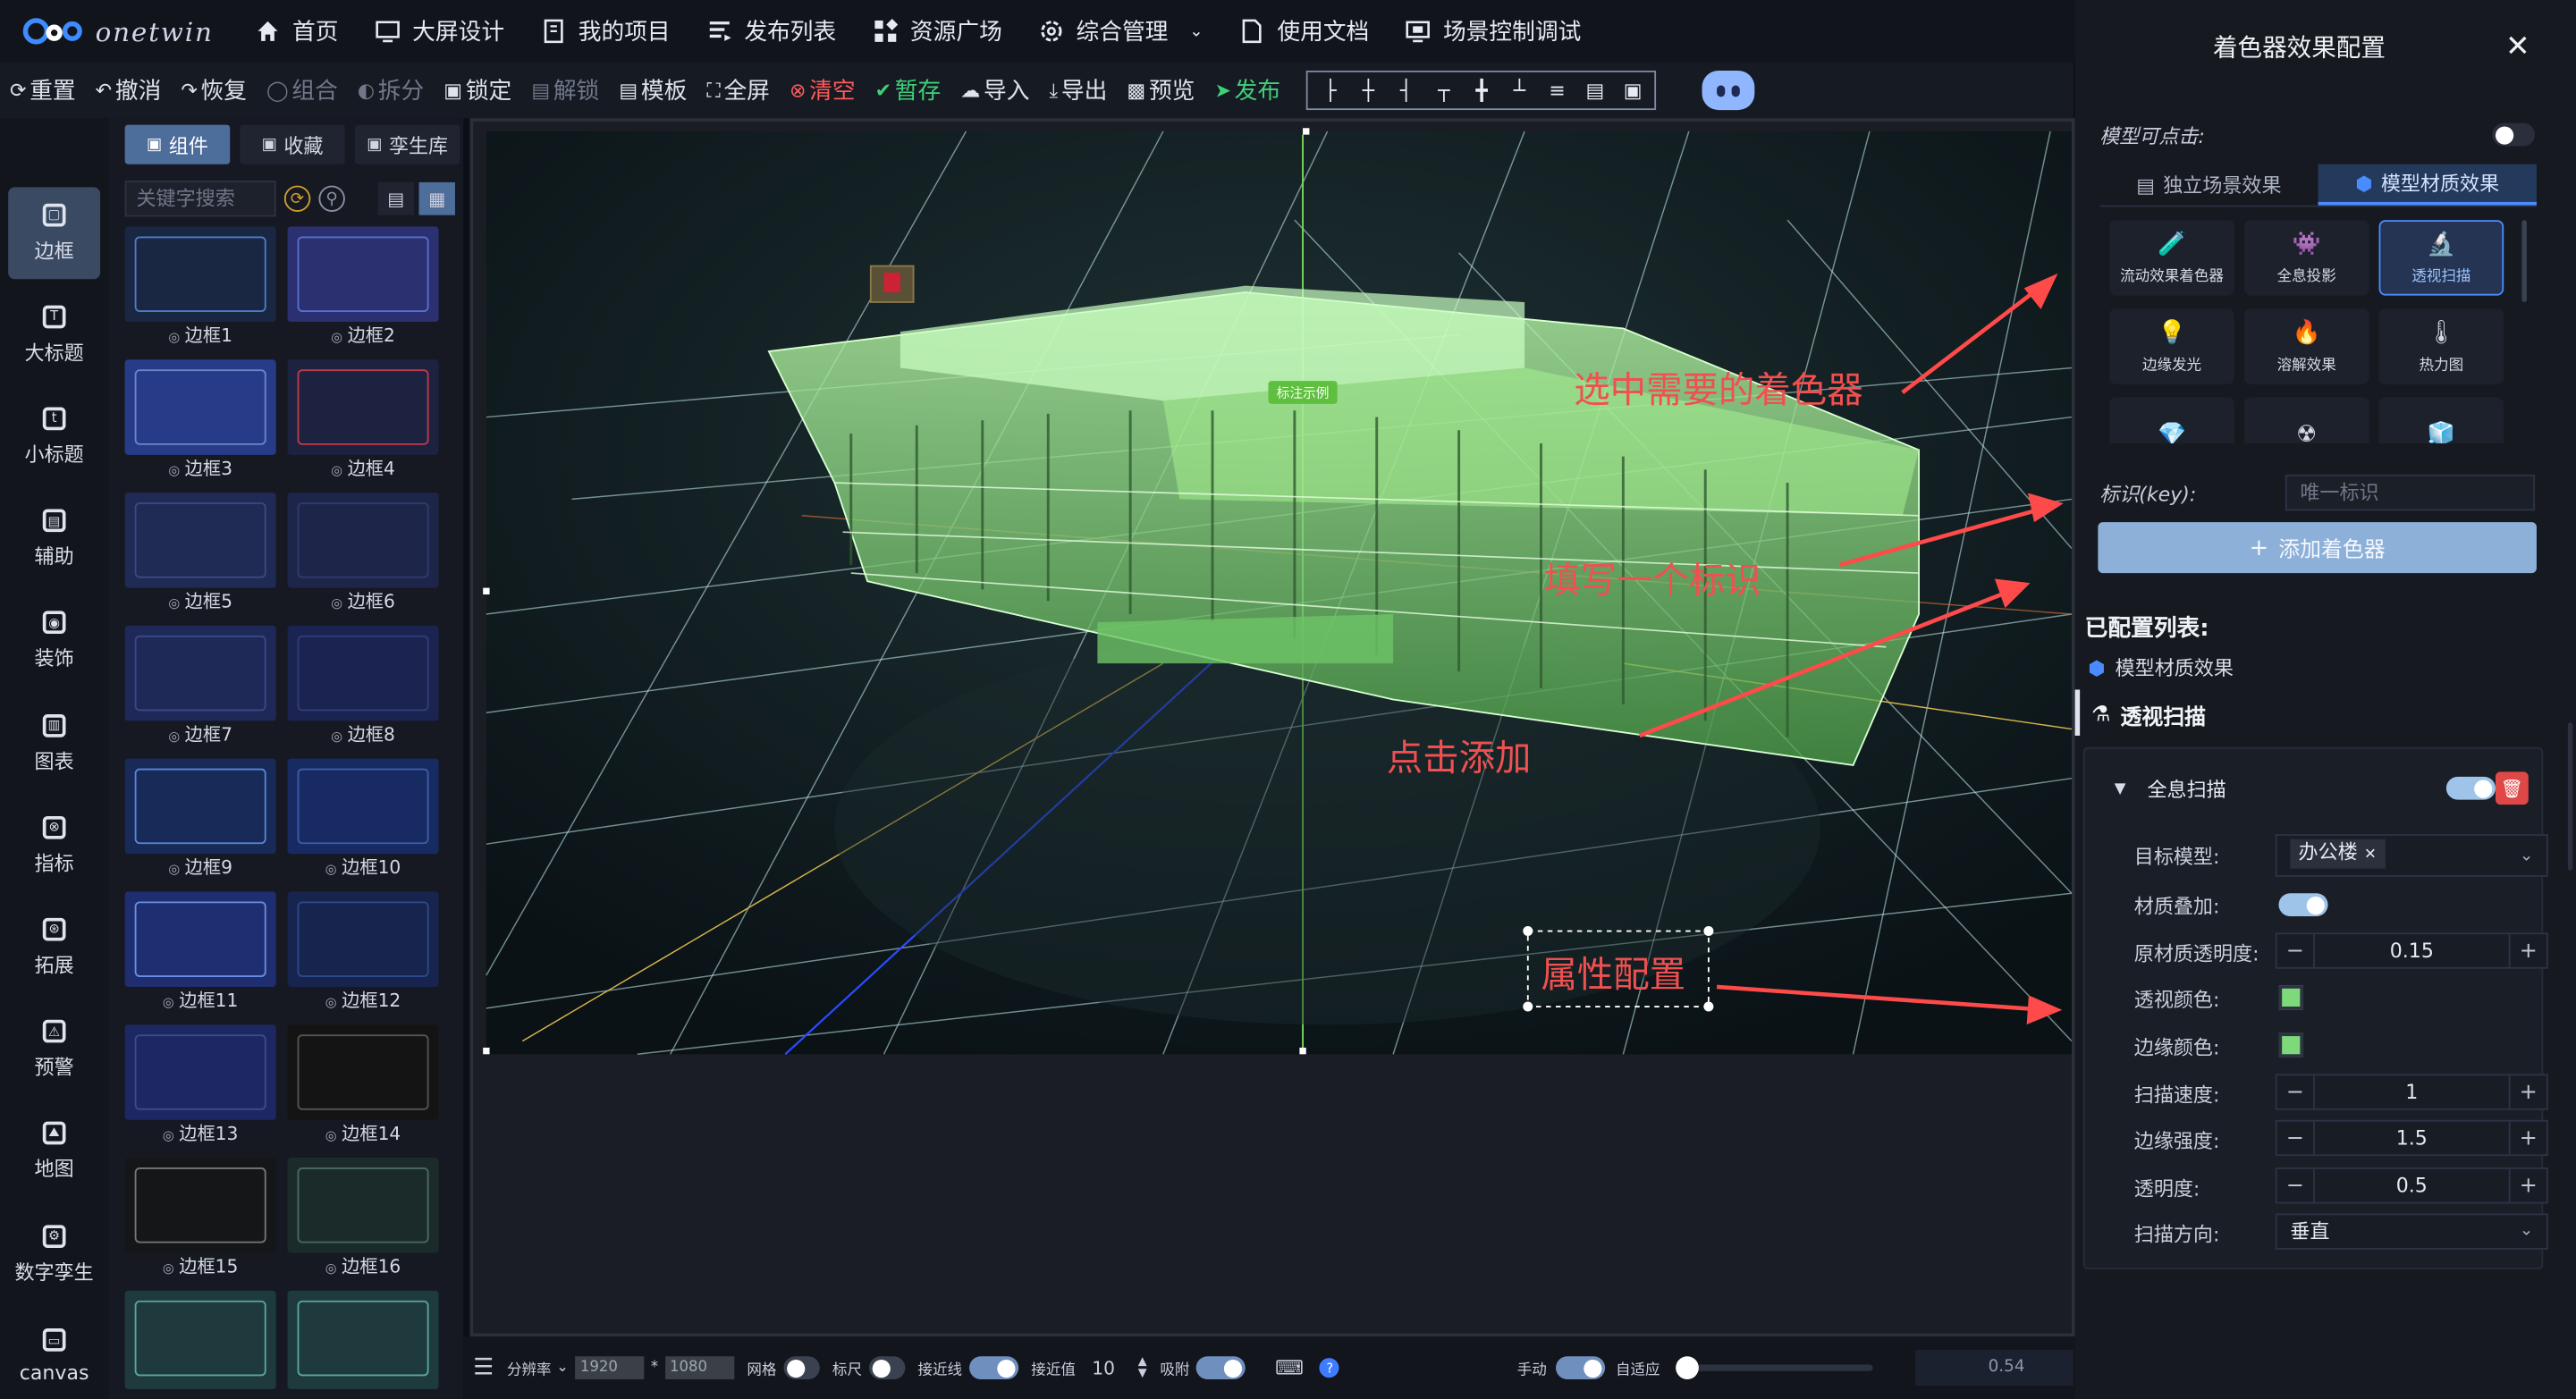  Describe the element at coordinates (562, 1368) in the screenshot. I see `chevron-down-icon: ⌄` at that location.